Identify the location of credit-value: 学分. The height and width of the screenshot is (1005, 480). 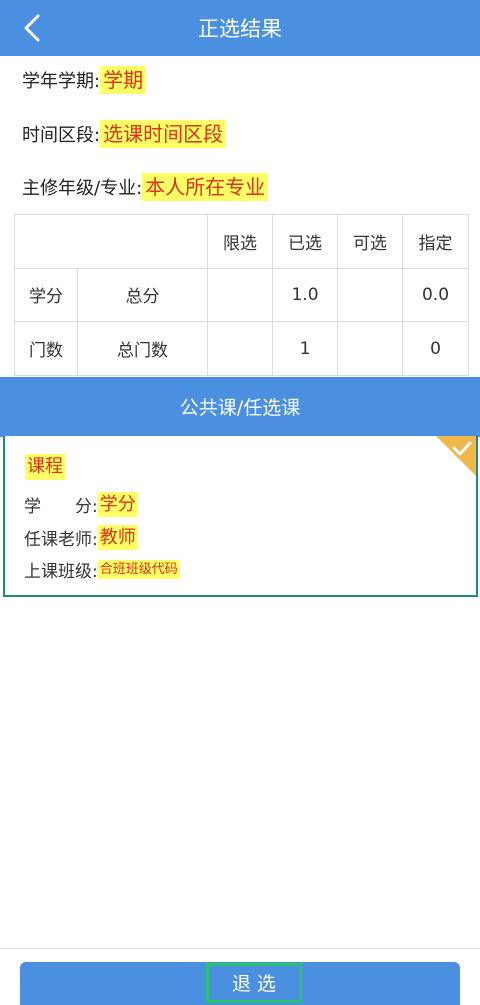
(117, 504).